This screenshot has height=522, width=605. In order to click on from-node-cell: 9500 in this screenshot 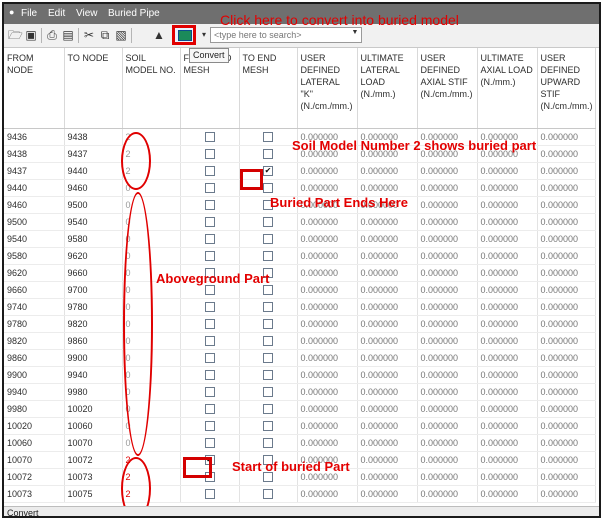, I will do `click(34, 222)`.